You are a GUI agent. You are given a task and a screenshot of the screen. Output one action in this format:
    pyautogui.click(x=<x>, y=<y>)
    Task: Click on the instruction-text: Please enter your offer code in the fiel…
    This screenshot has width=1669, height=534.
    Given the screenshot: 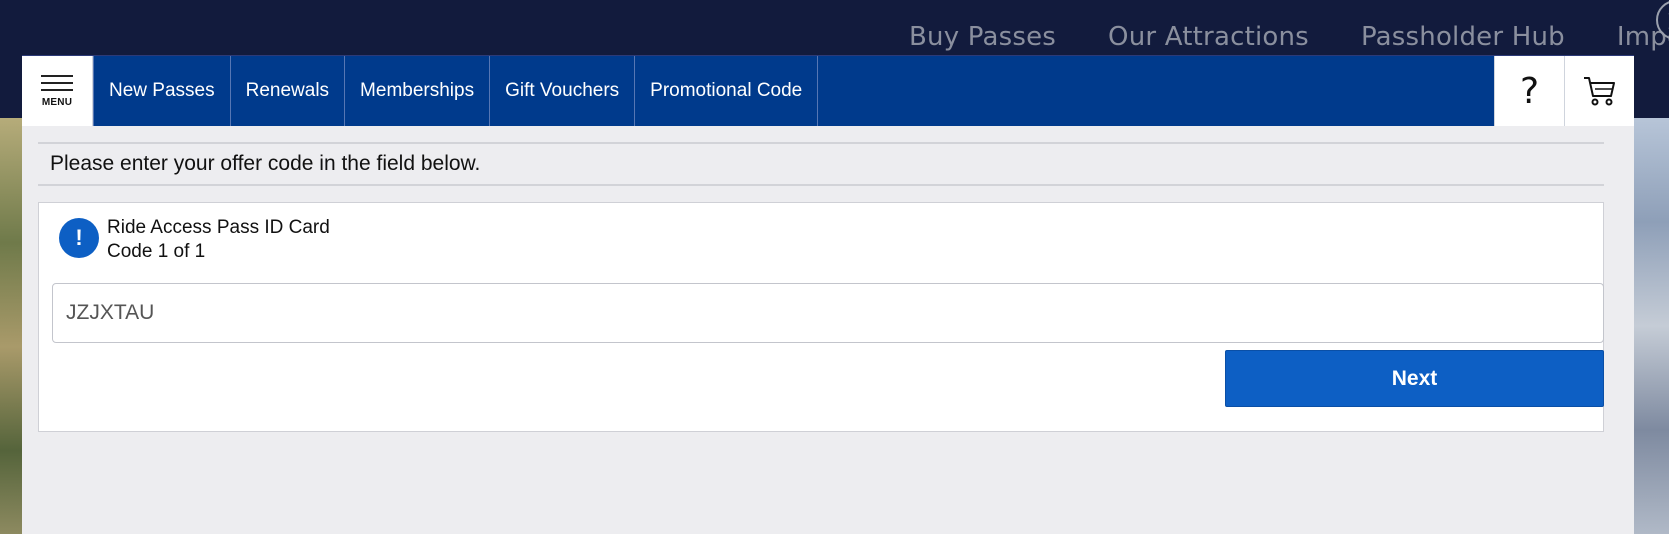 What is the action you would take?
    pyautogui.click(x=265, y=163)
    